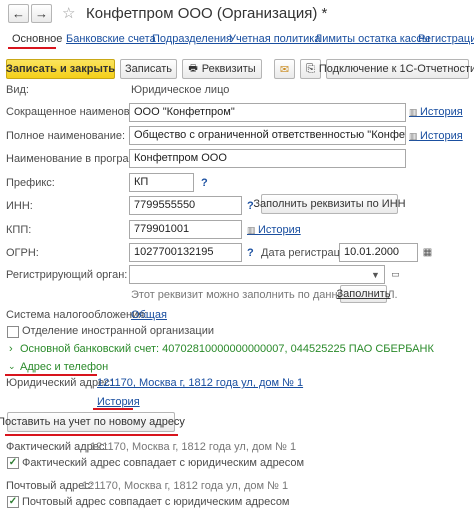 This screenshot has height=511, width=474. What do you see at coordinates (267, 158) in the screenshot?
I see `program-name-field: Конфетпром ООО` at bounding box center [267, 158].